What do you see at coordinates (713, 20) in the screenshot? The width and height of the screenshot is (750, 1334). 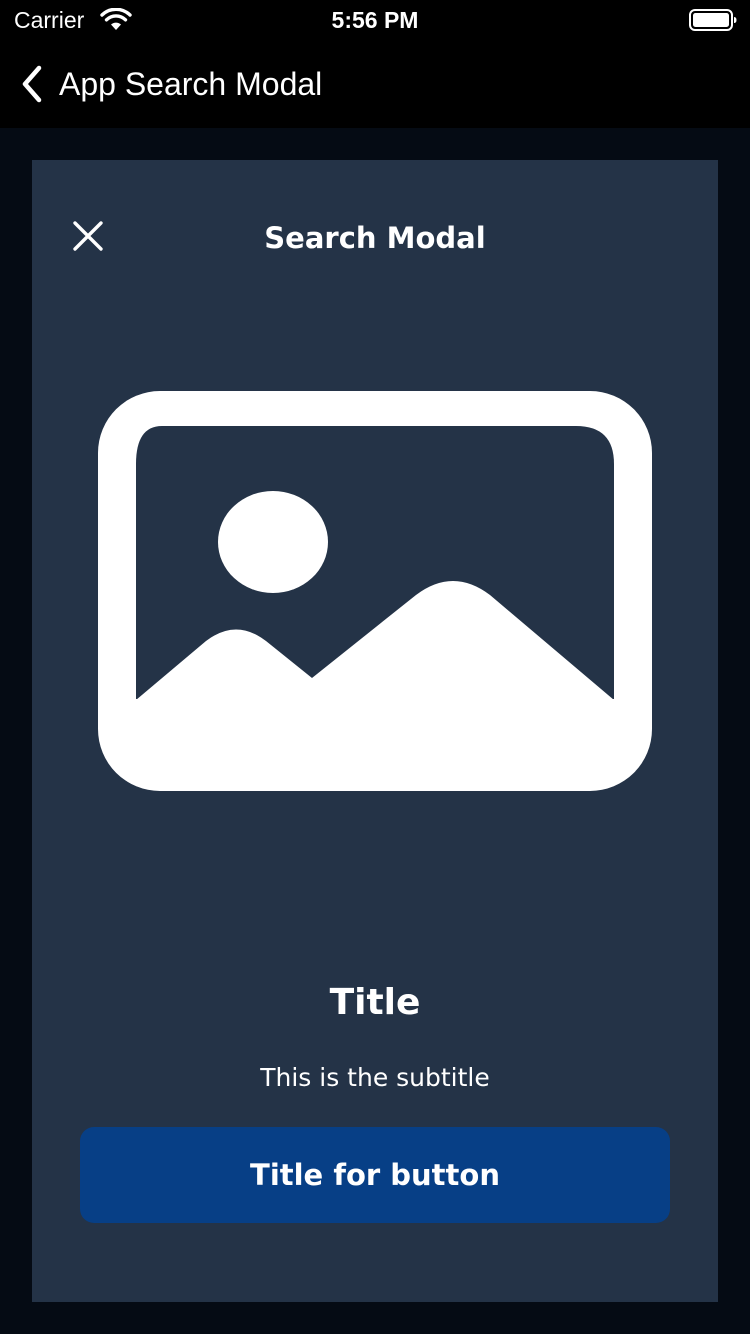 I see `battery-full-icon` at bounding box center [713, 20].